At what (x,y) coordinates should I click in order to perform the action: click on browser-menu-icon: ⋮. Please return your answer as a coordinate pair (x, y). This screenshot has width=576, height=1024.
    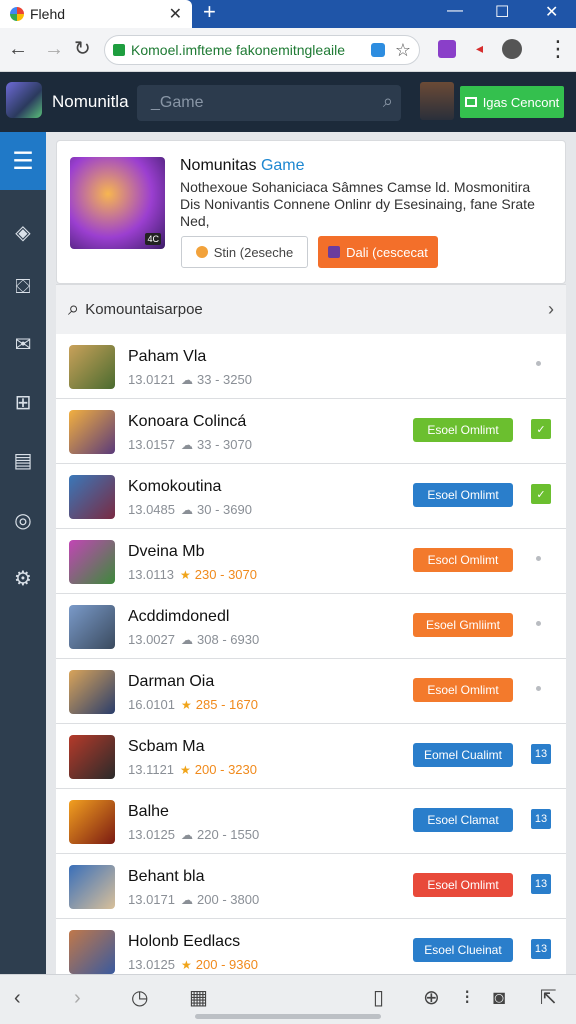
    Looking at the image, I should click on (558, 49).